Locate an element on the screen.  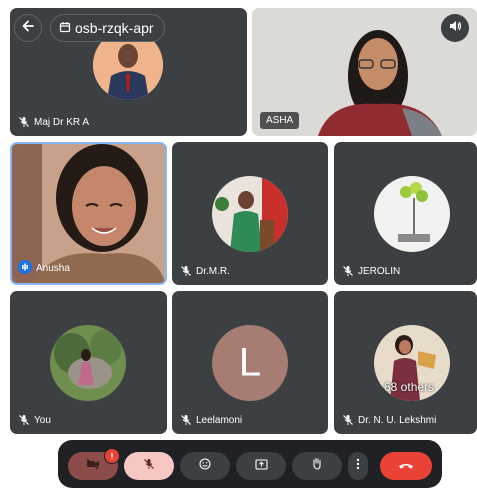
phone-hangup-icon is located at coordinates (406, 466).